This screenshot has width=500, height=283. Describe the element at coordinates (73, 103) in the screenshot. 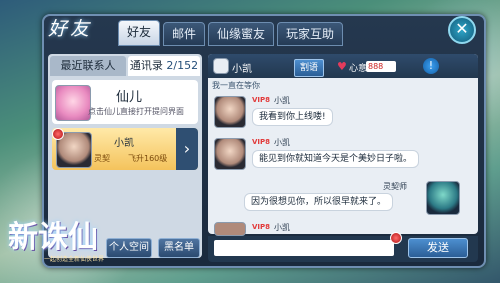

I see `fairy-avatar` at that location.